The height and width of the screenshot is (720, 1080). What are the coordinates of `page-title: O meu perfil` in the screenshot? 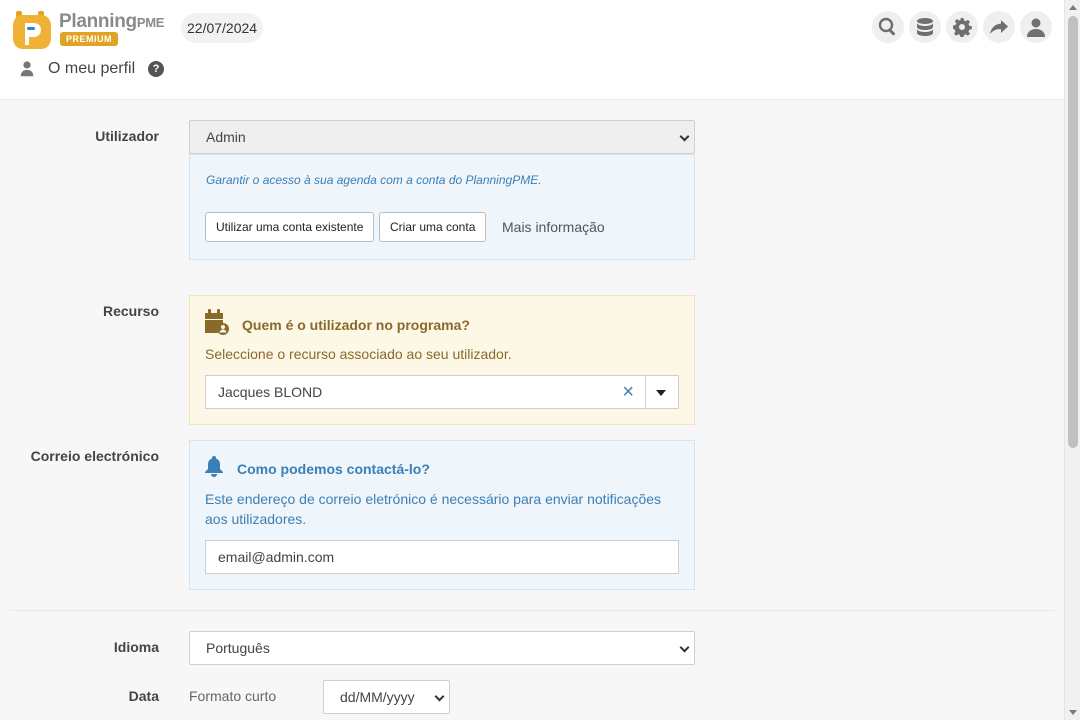 It's located at (92, 68).